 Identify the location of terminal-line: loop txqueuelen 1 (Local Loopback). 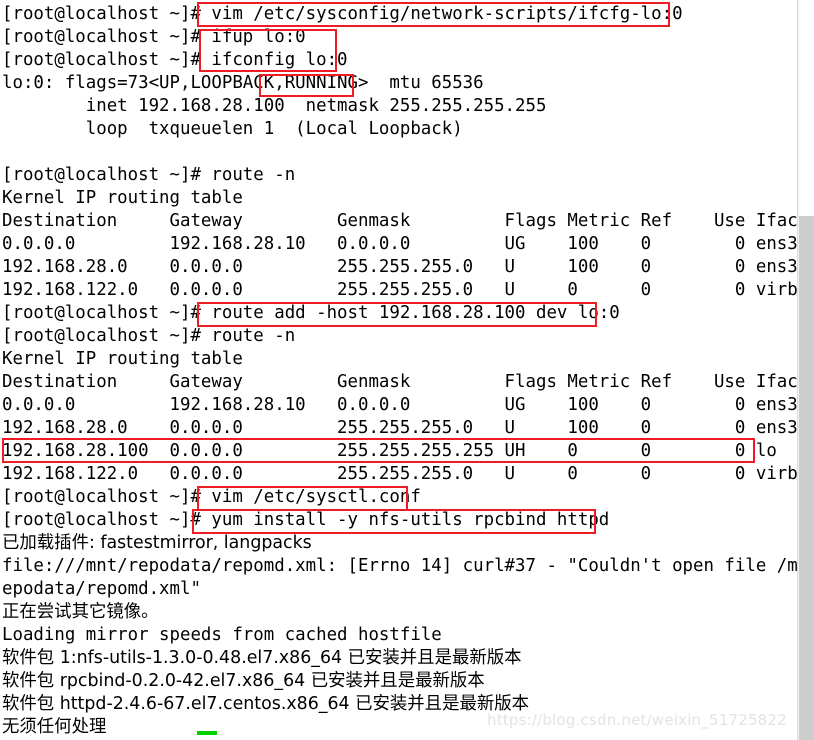
(232, 129).